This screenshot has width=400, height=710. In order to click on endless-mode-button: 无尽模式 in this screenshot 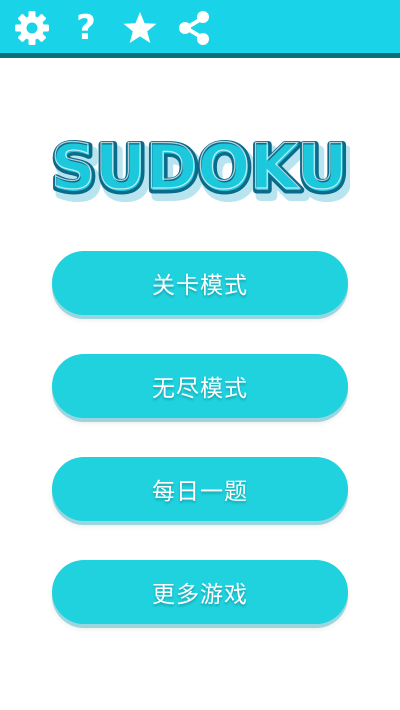, I will do `click(200, 386)`.